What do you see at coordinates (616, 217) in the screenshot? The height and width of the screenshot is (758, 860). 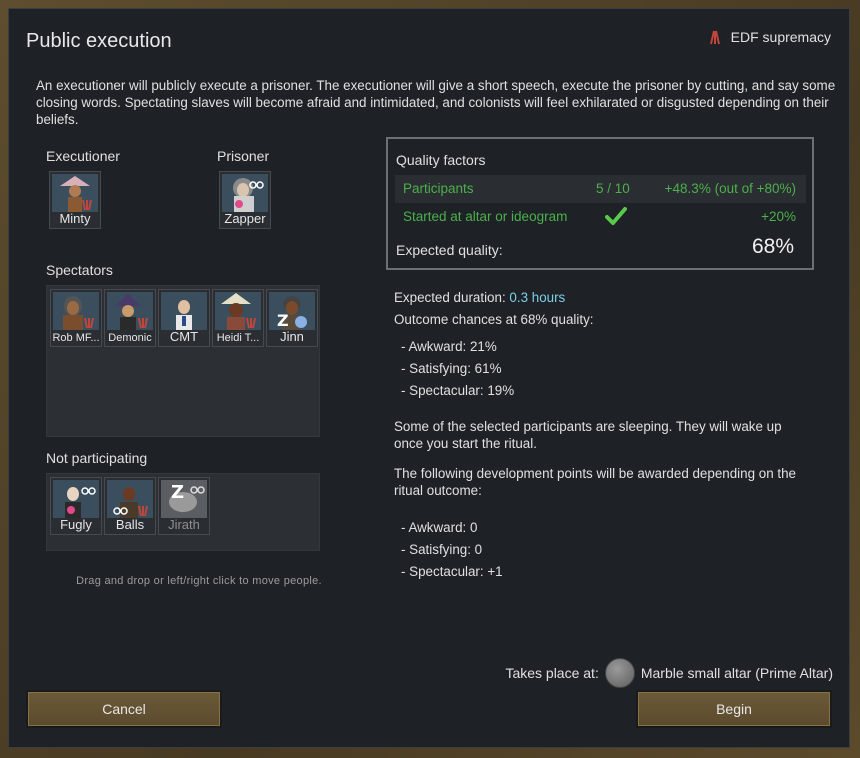 I see `checkmark-icon` at bounding box center [616, 217].